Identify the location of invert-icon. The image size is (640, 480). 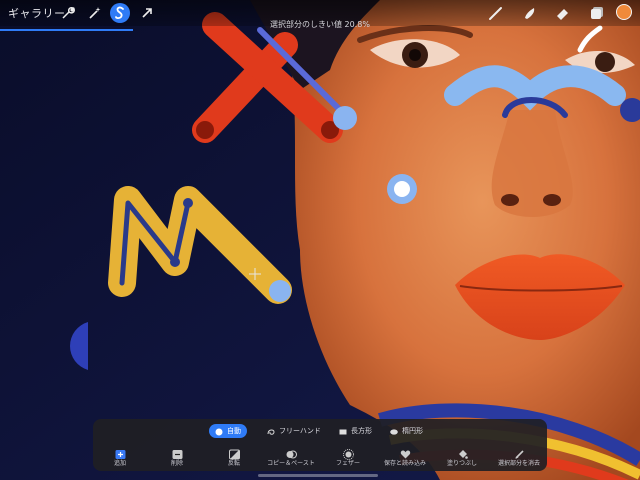
(234, 452).